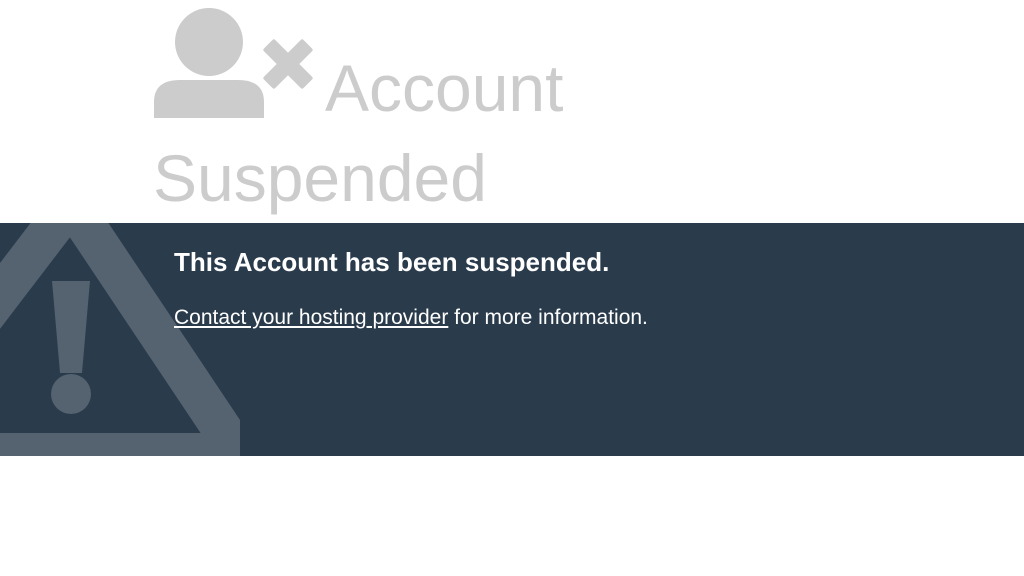 The width and height of the screenshot is (1024, 576). Describe the element at coordinates (548, 317) in the screenshot. I see `message-suffix: for more information.` at that location.